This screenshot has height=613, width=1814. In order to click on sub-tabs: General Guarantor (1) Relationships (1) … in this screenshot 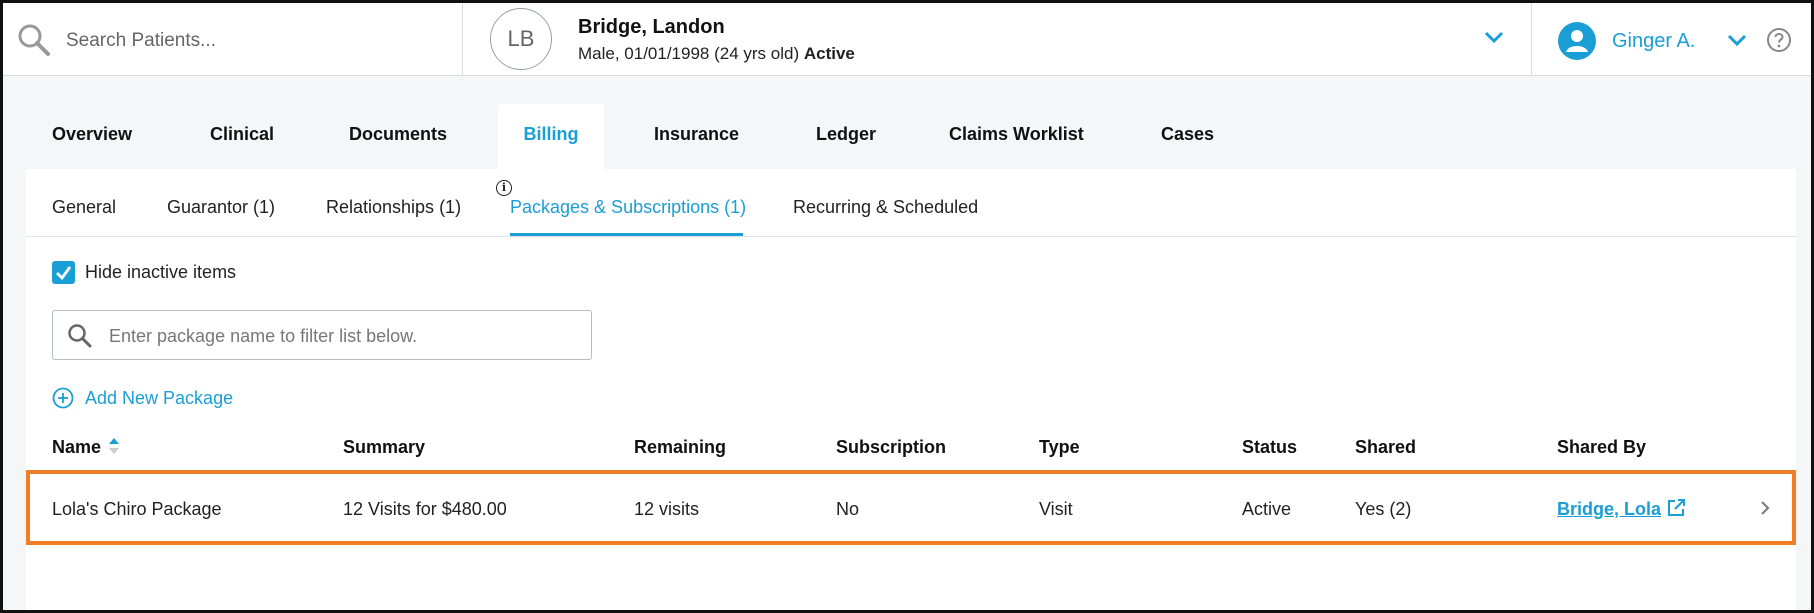, I will do `click(911, 203)`.